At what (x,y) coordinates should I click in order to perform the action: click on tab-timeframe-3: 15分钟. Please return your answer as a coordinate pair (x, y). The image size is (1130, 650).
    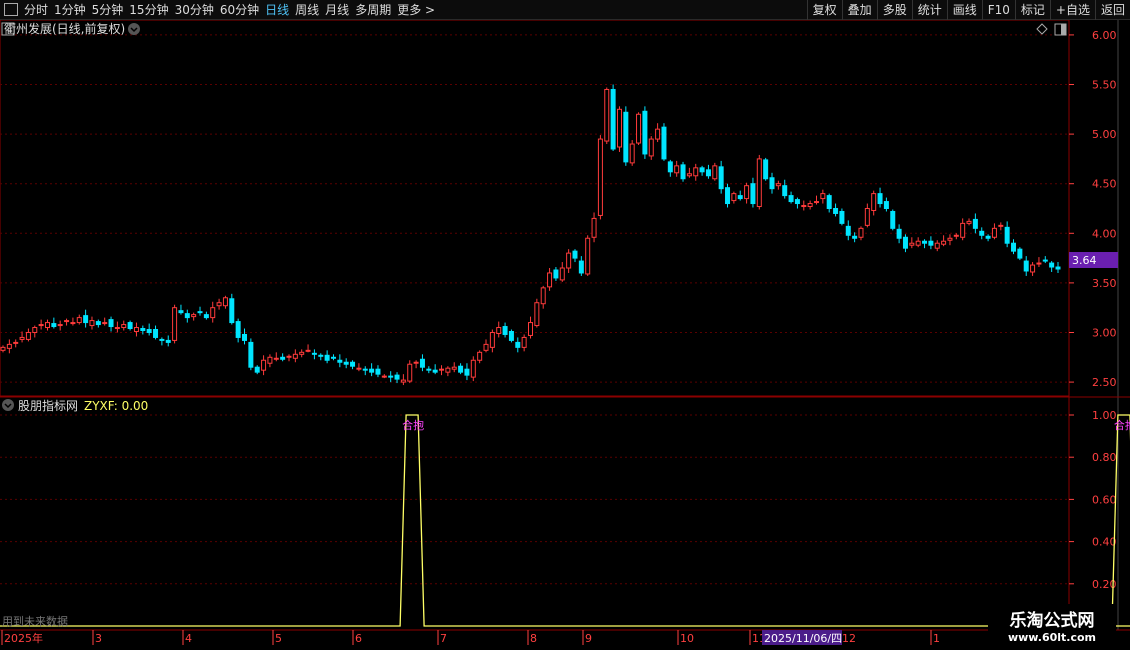
    Looking at the image, I should click on (148, 9).